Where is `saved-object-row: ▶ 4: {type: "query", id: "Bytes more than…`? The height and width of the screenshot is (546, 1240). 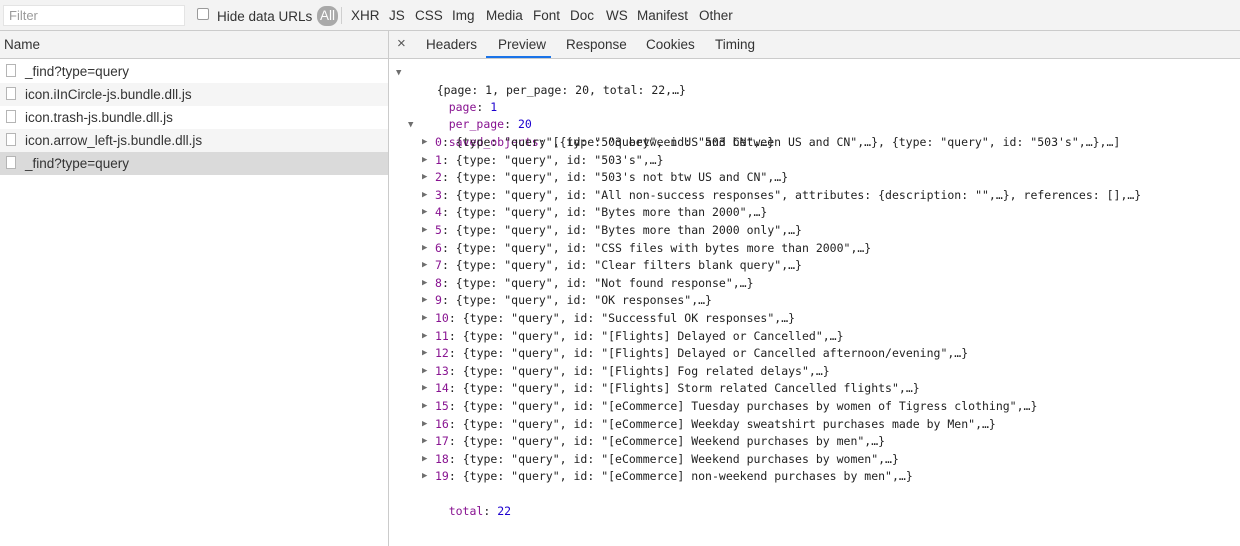
saved-object-row: ▶ 4: {type: "query", id: "Bytes more than… is located at coordinates (594, 212).